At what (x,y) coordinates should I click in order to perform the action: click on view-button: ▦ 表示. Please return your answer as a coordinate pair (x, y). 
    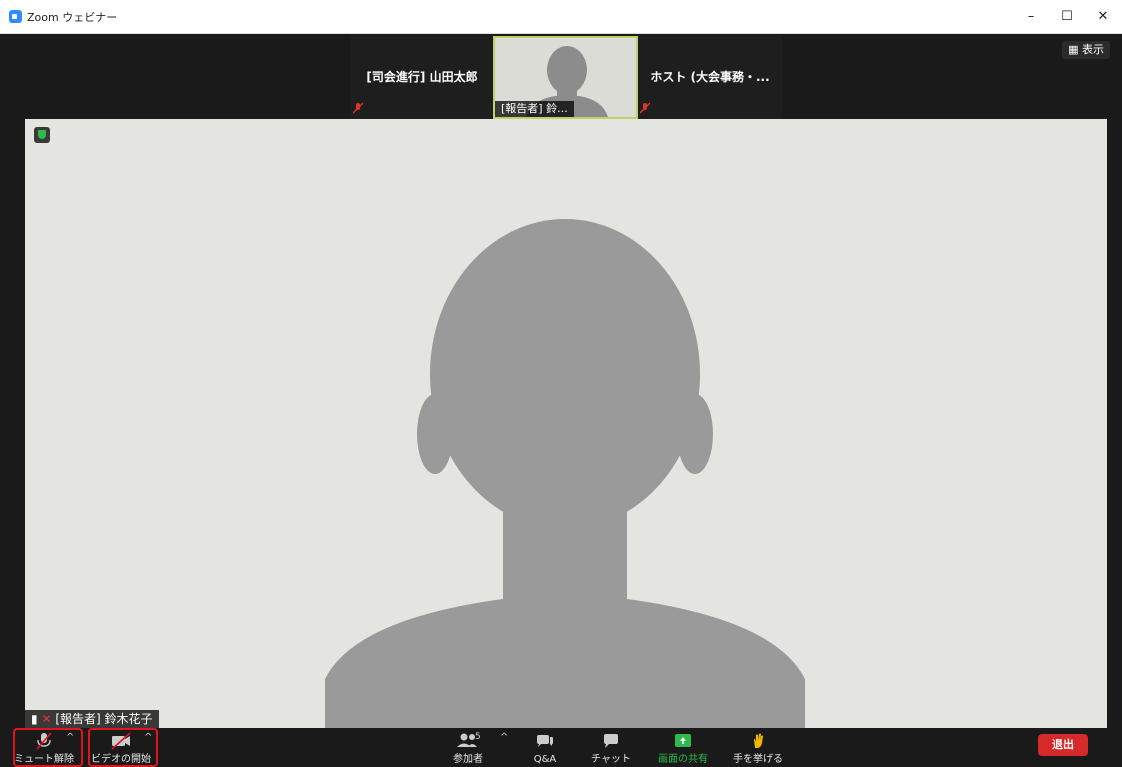
    Looking at the image, I should click on (1086, 50).